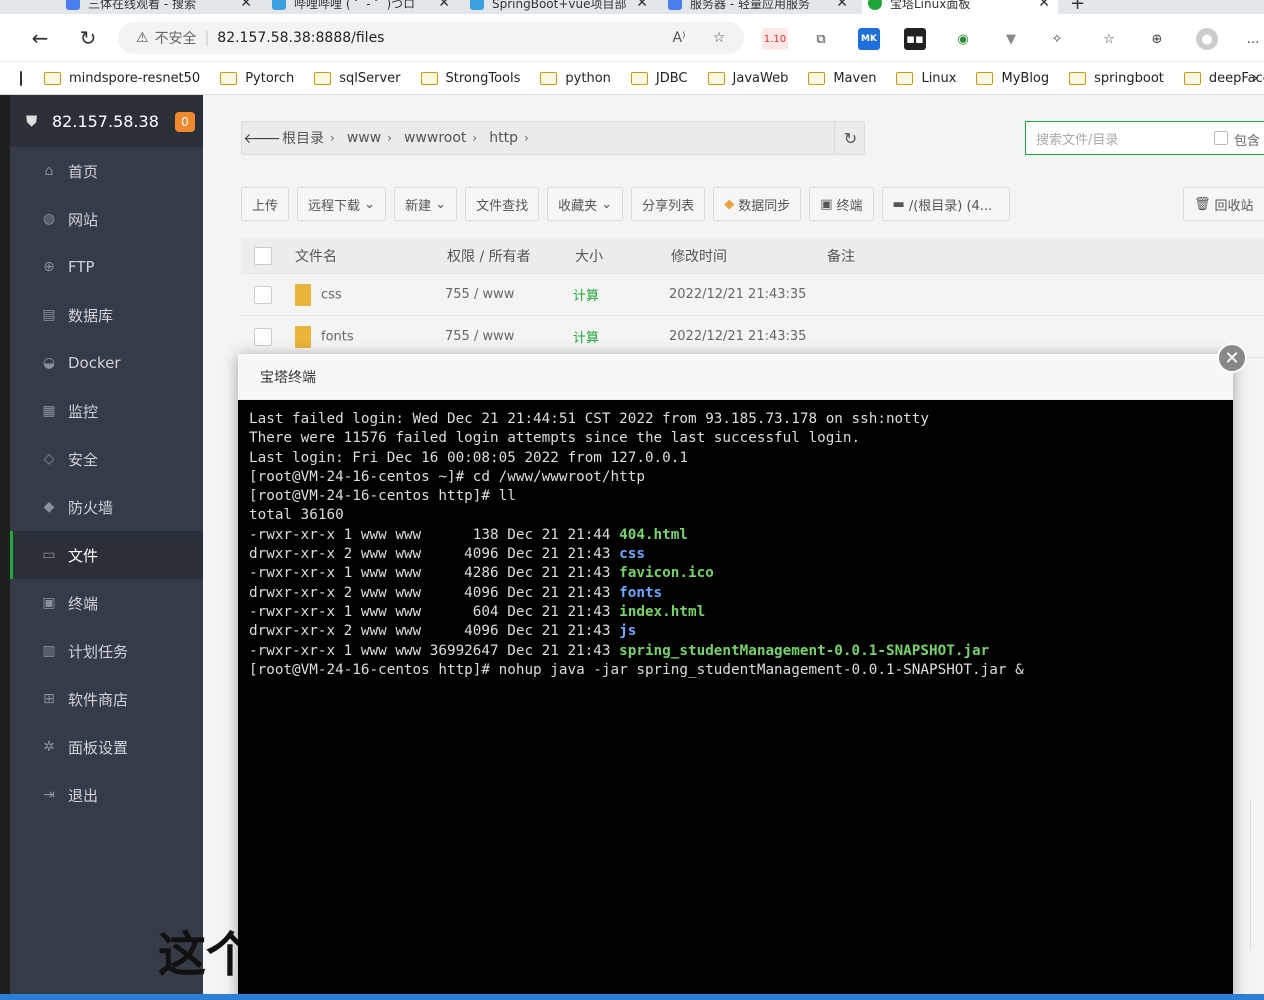 This screenshot has width=1264, height=1000. I want to click on server-ip: 82.157.58.38, so click(105, 121).